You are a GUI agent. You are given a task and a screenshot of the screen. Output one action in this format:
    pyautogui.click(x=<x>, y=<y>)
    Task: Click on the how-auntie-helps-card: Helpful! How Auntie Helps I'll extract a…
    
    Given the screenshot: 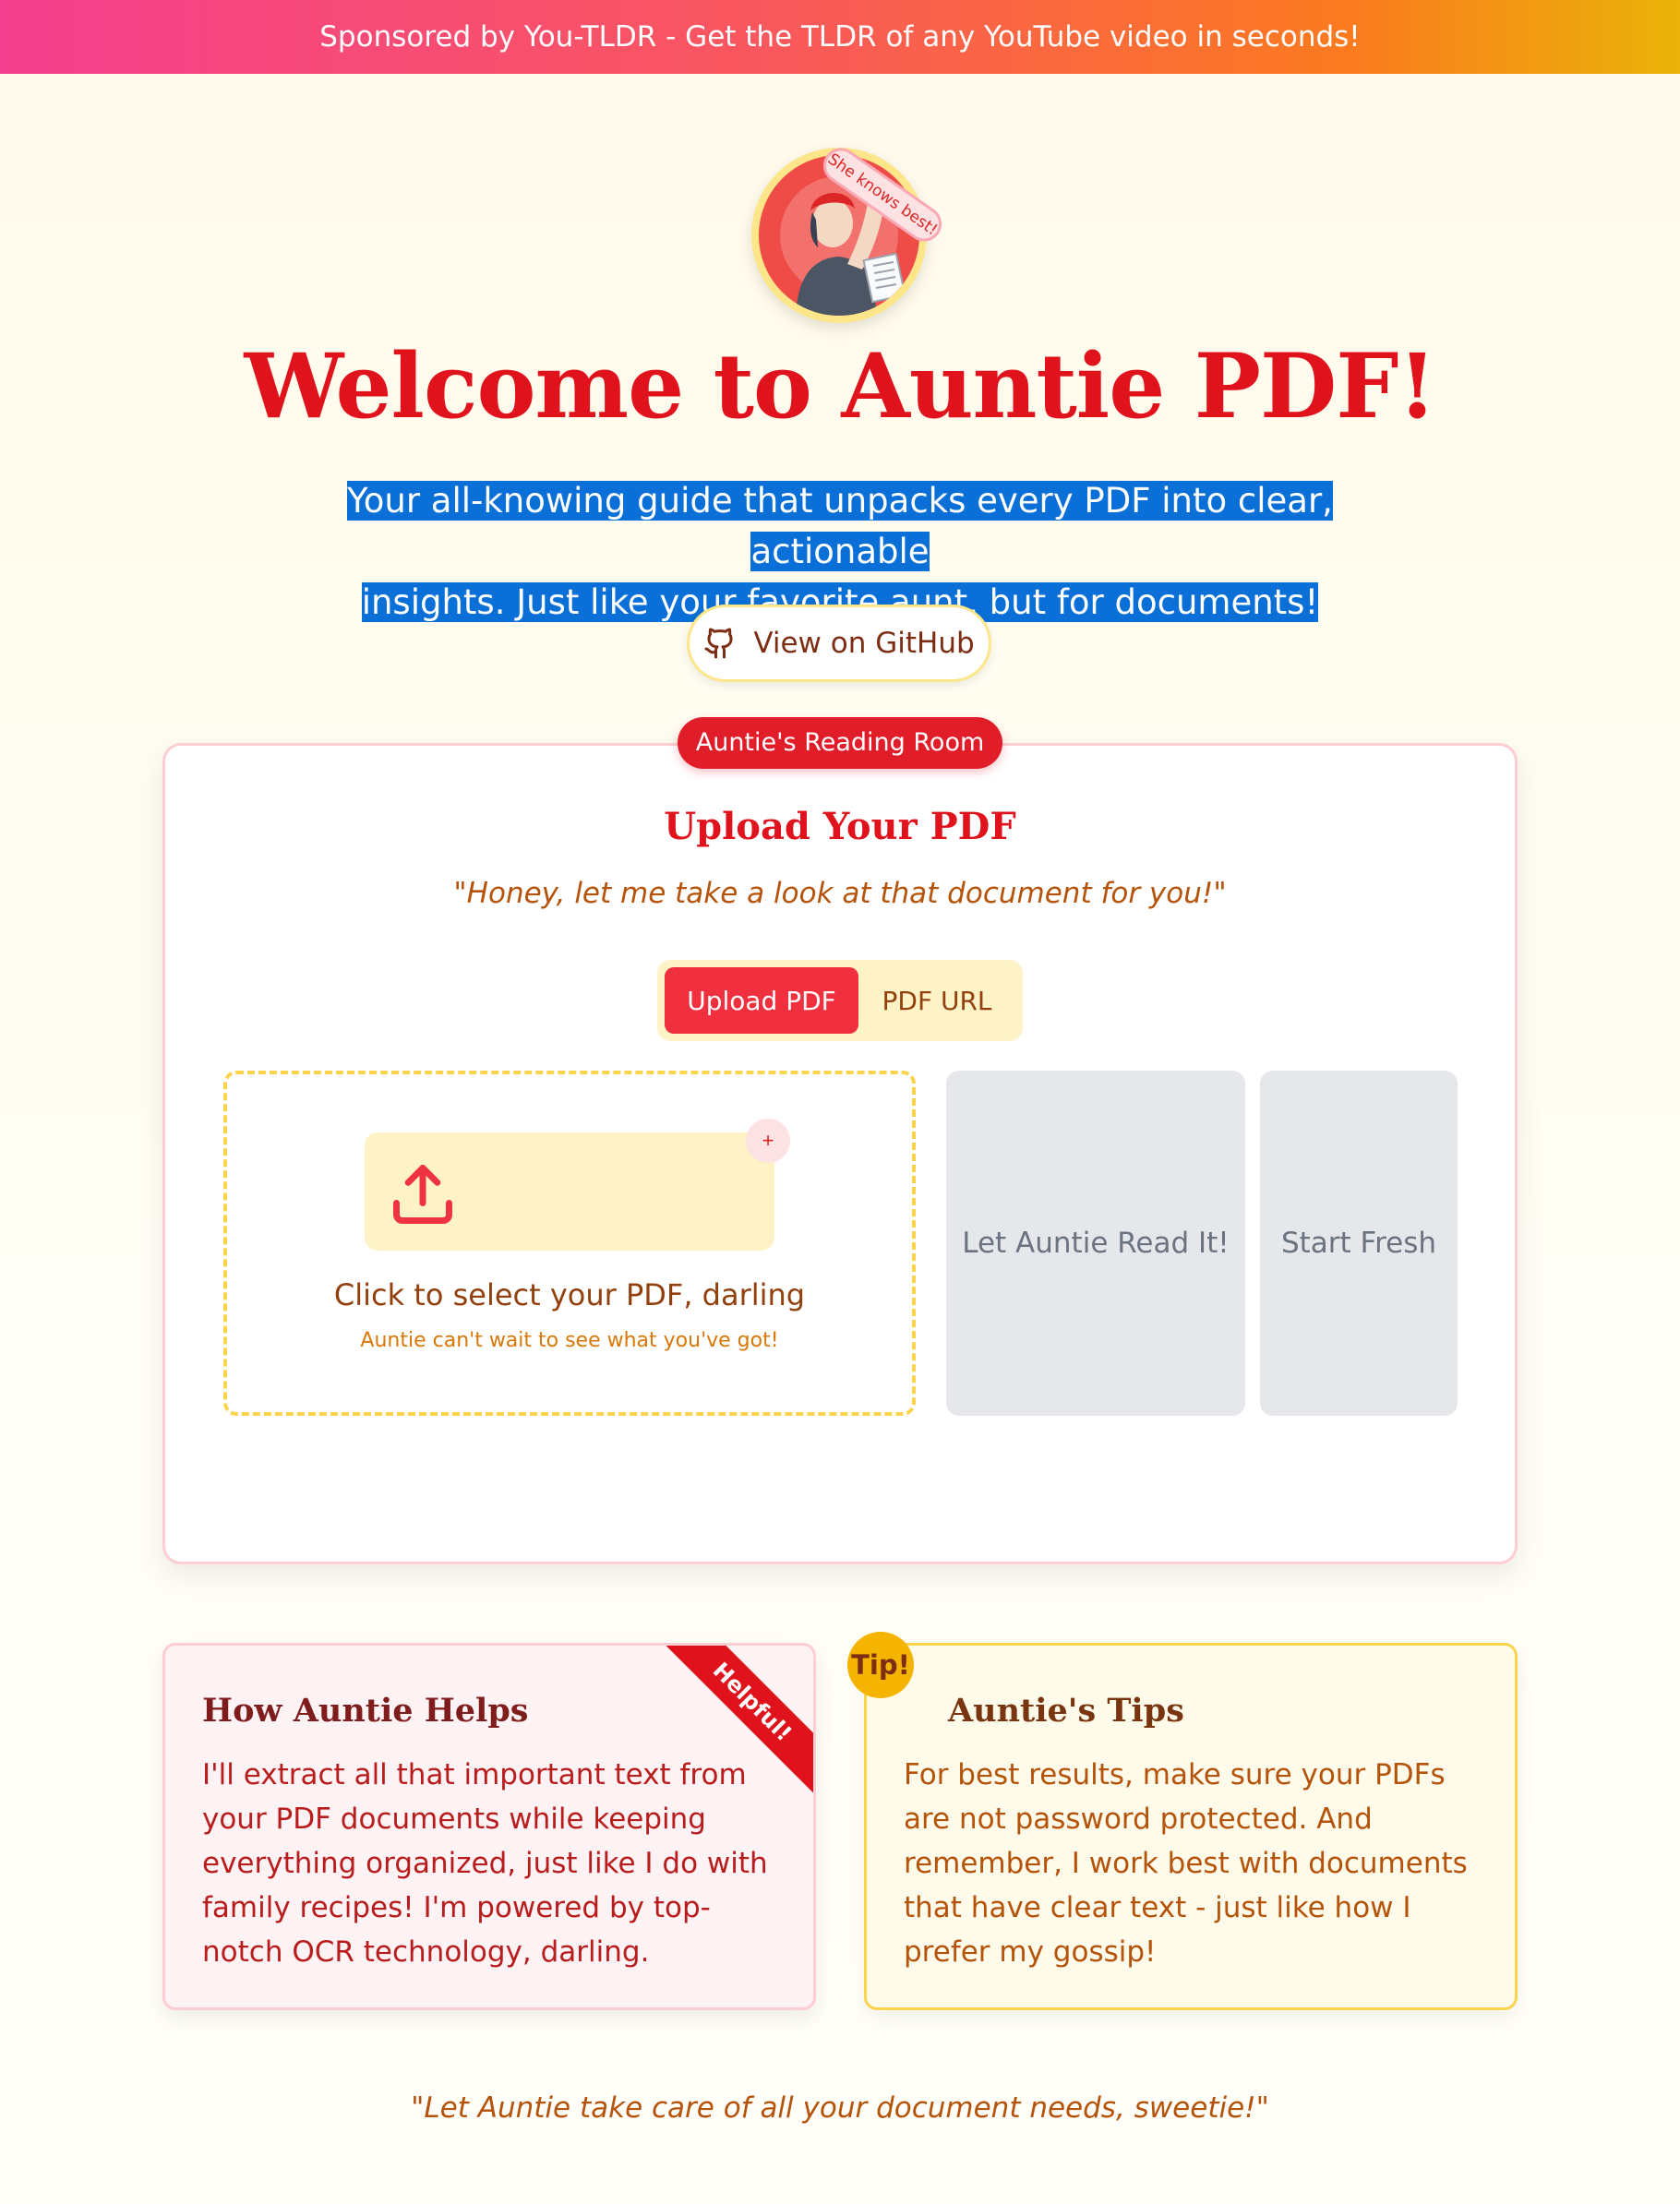 What is the action you would take?
    pyautogui.click(x=489, y=1826)
    